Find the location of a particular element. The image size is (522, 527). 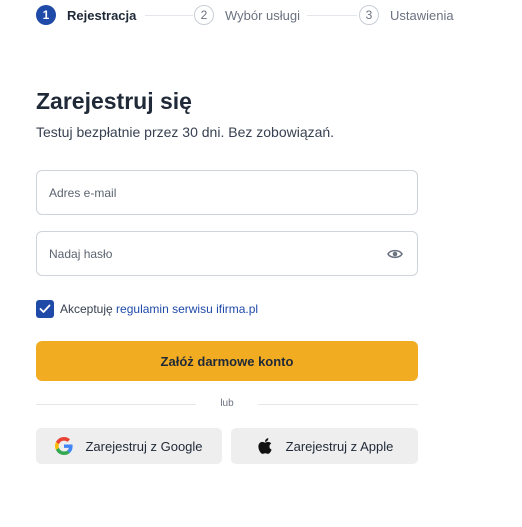

google-signup-button: Zarejestruj z Google is located at coordinates (129, 446).